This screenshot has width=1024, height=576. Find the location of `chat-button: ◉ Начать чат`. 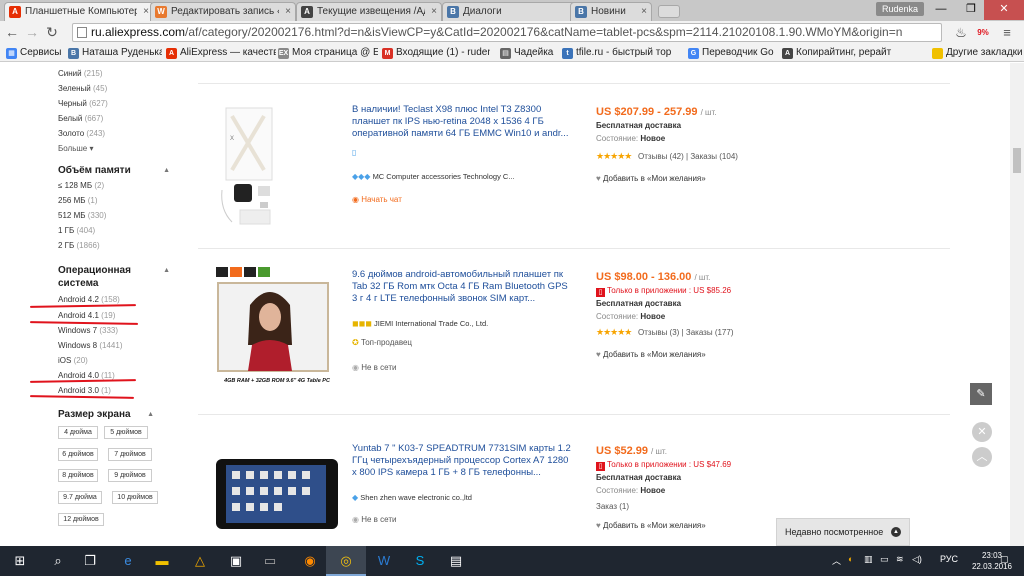

chat-button: ◉ Начать чат is located at coordinates (377, 199).